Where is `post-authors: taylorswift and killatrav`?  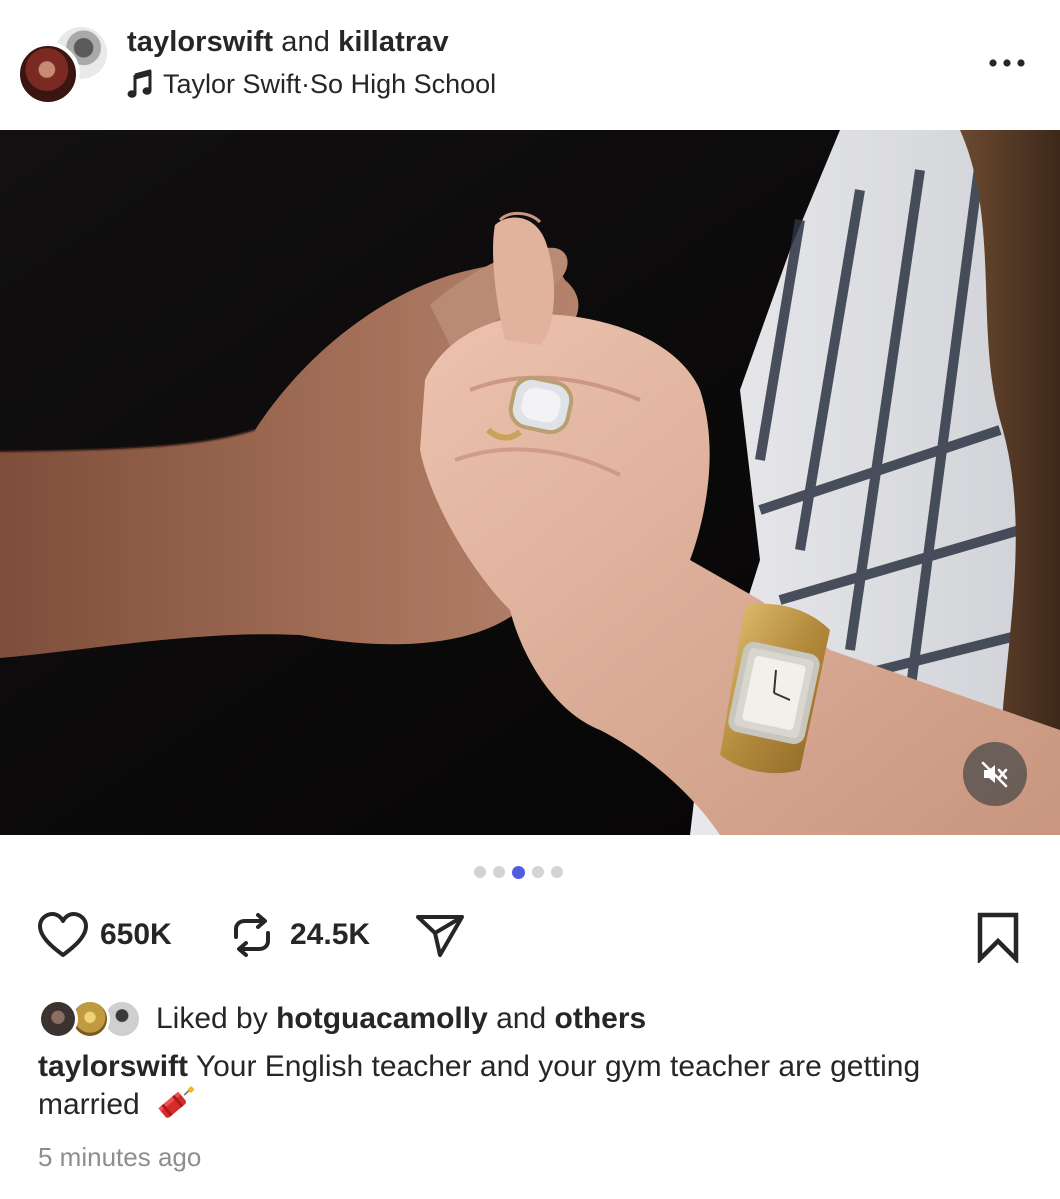
post-authors: taylorswift and killatrav is located at coordinates (288, 42).